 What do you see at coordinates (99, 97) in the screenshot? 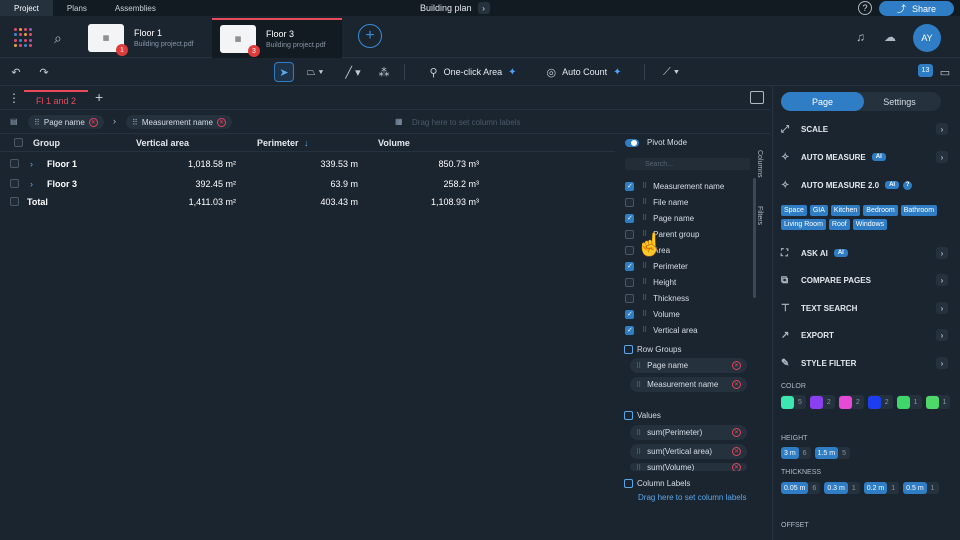
I see `add-view-button: +` at bounding box center [99, 97].